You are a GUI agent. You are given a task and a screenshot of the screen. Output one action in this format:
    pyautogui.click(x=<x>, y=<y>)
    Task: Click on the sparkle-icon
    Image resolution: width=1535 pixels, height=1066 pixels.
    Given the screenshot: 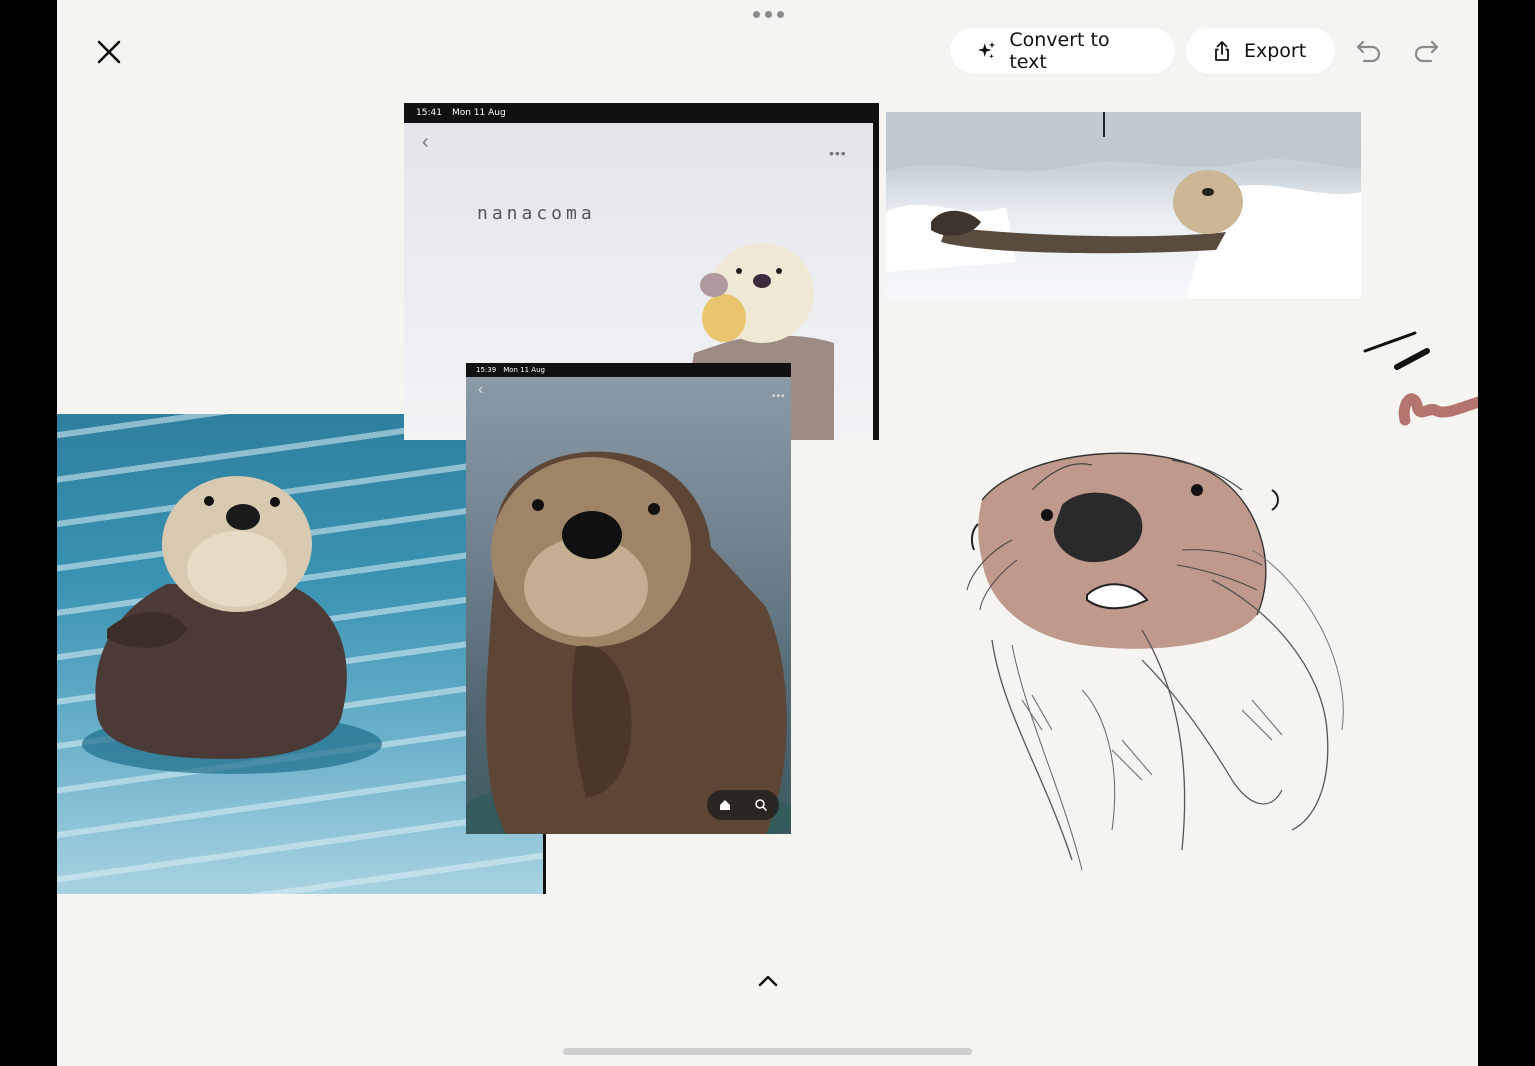 What is the action you would take?
    pyautogui.click(x=986, y=50)
    